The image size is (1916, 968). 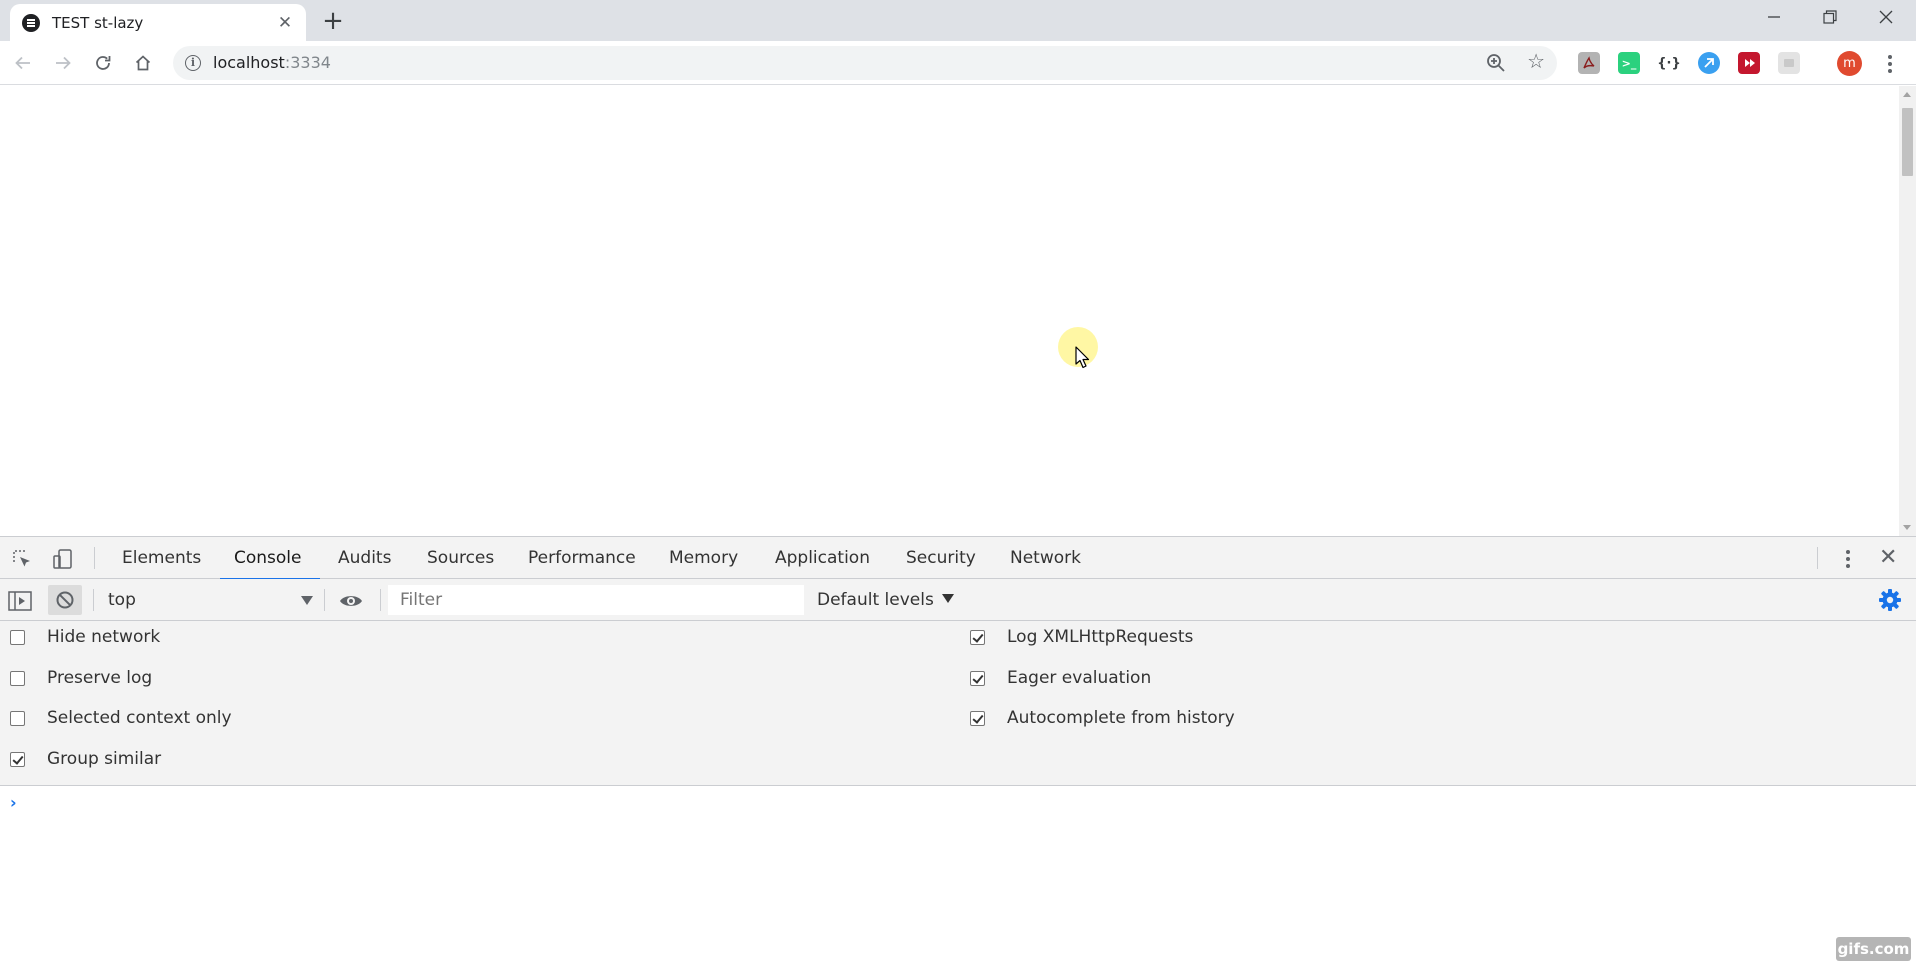 What do you see at coordinates (20, 601) in the screenshot?
I see `show-sidebar-icon` at bounding box center [20, 601].